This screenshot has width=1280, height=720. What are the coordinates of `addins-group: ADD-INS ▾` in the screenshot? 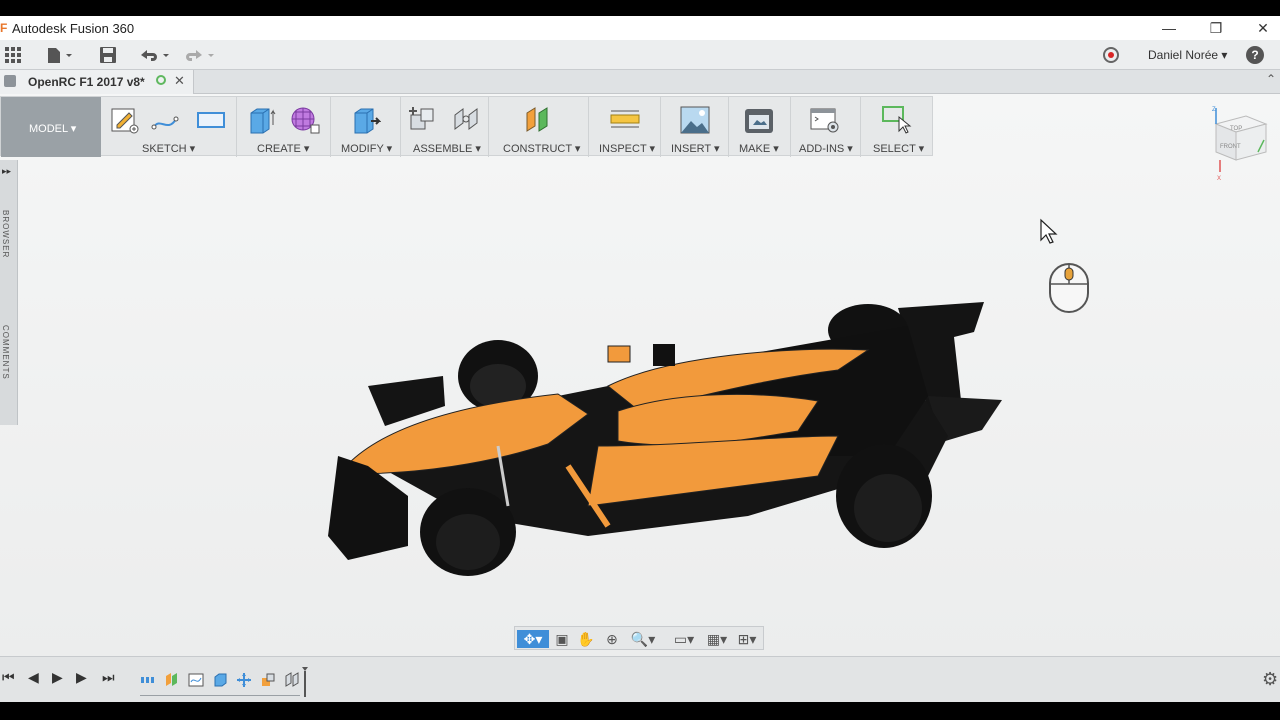 It's located at (826, 127).